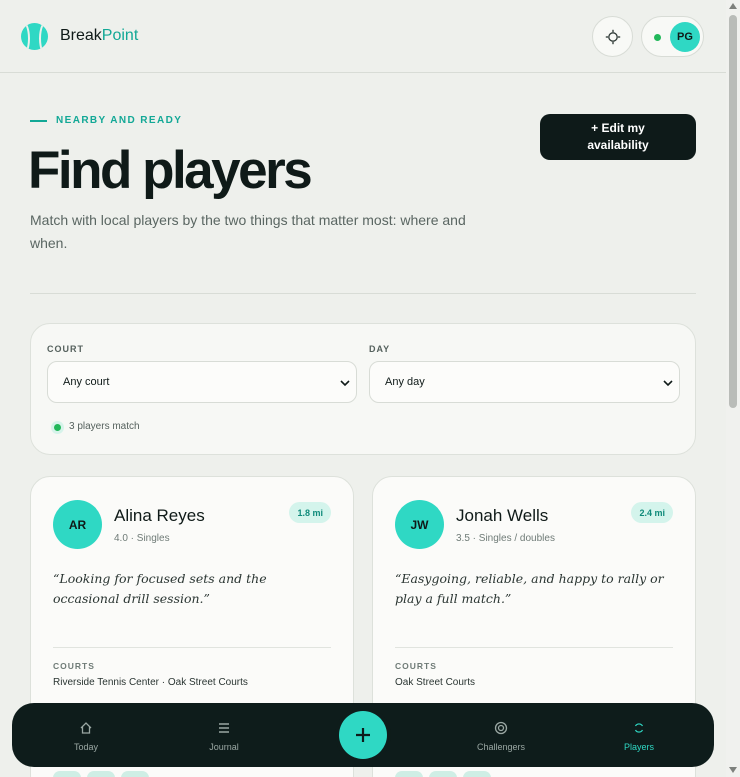 The height and width of the screenshot is (777, 740). What do you see at coordinates (120, 35) in the screenshot?
I see `brand-suffix: Point` at bounding box center [120, 35].